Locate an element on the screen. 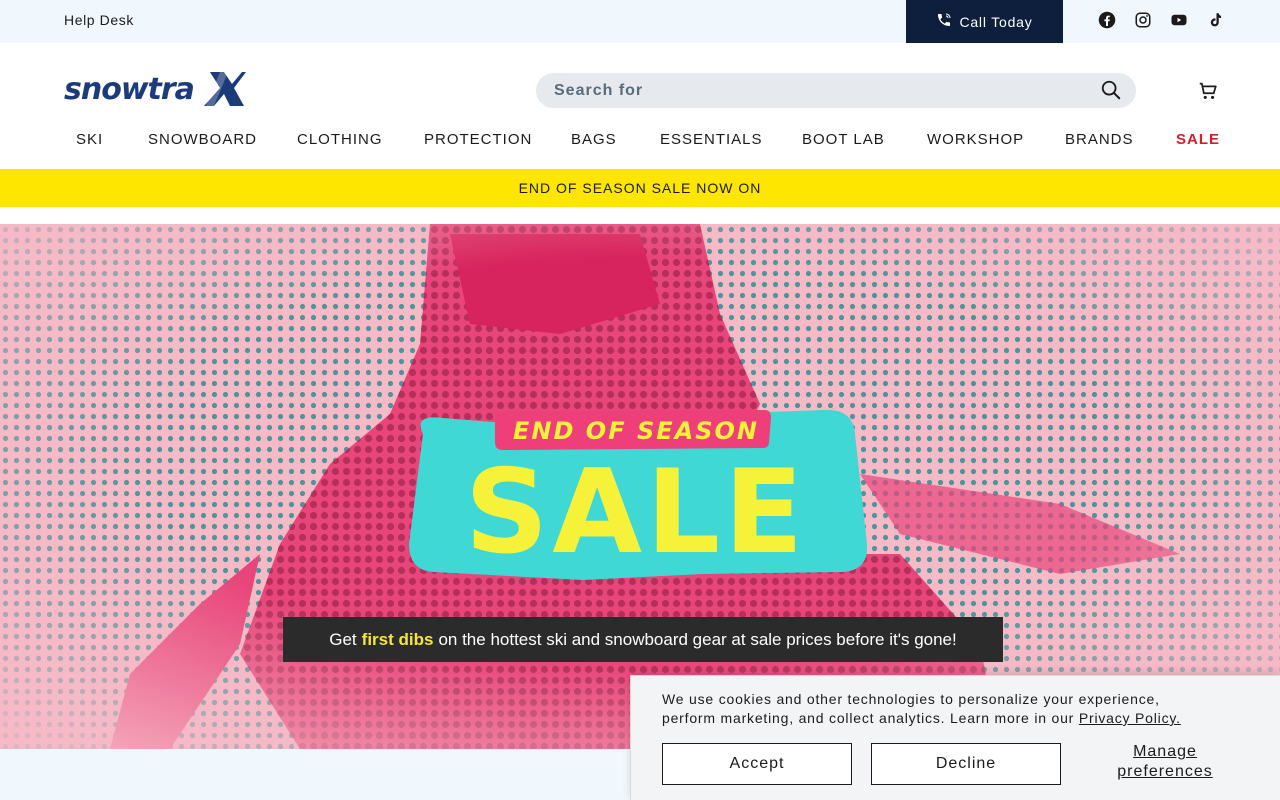 The width and height of the screenshot is (1280, 800). search-bar is located at coordinates (836, 90).